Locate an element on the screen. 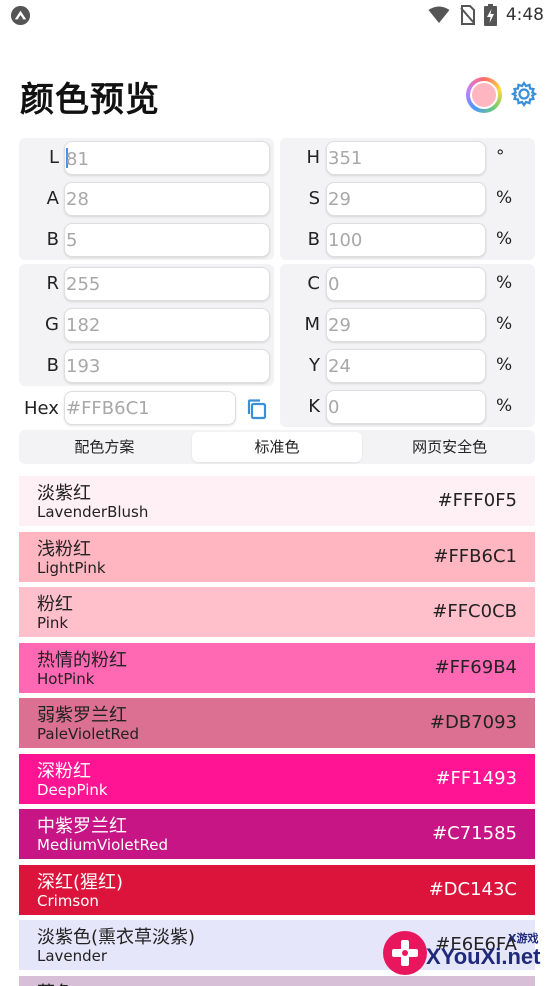 The width and height of the screenshot is (554, 986). color-list-item: 浅粉红 LightPink #FFB6C1 is located at coordinates (277, 556).